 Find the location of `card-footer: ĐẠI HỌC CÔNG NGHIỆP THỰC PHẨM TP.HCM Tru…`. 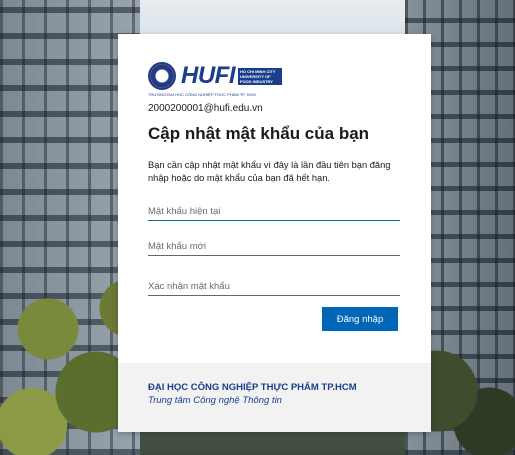

card-footer: ĐẠI HỌC CÔNG NGHIỆP THỰC PHẨM TP.HCM Tru… is located at coordinates (274, 397).